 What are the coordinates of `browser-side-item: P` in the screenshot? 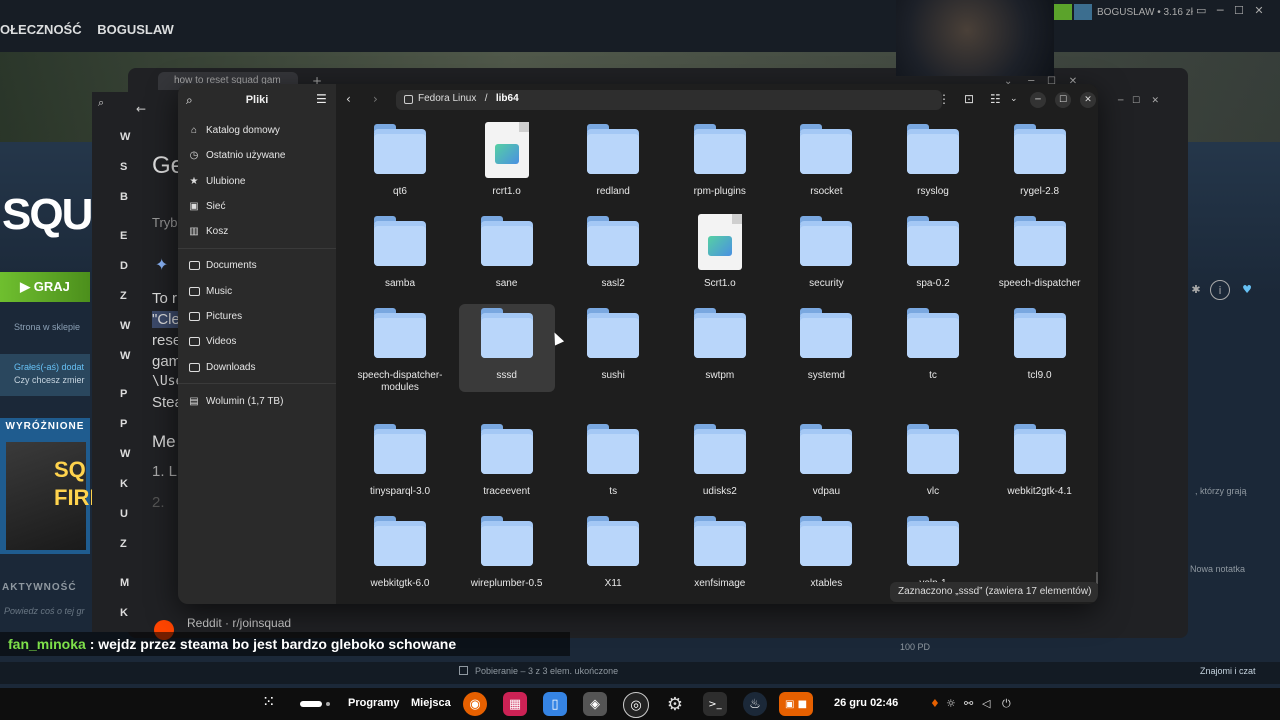 It's located at (123, 424).